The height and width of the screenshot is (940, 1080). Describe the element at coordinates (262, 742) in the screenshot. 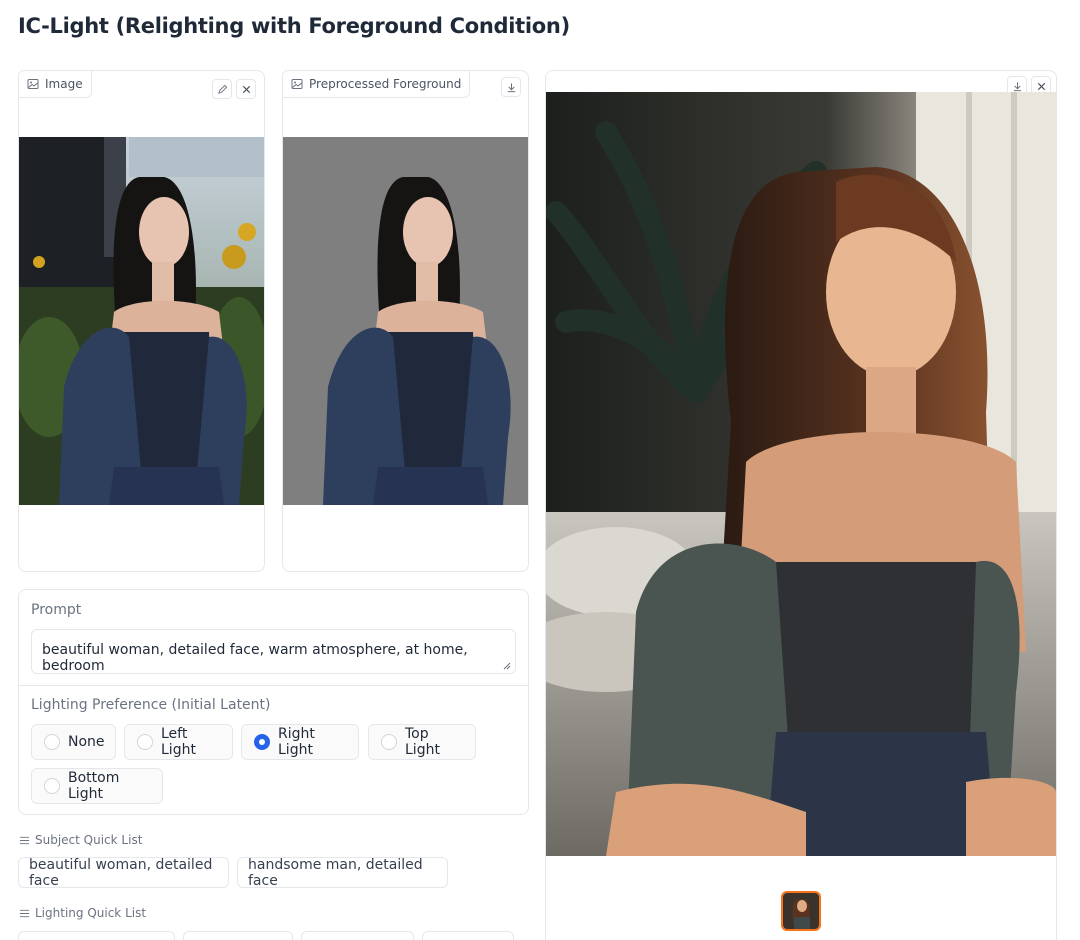

I see `radio-right-light-dot` at that location.